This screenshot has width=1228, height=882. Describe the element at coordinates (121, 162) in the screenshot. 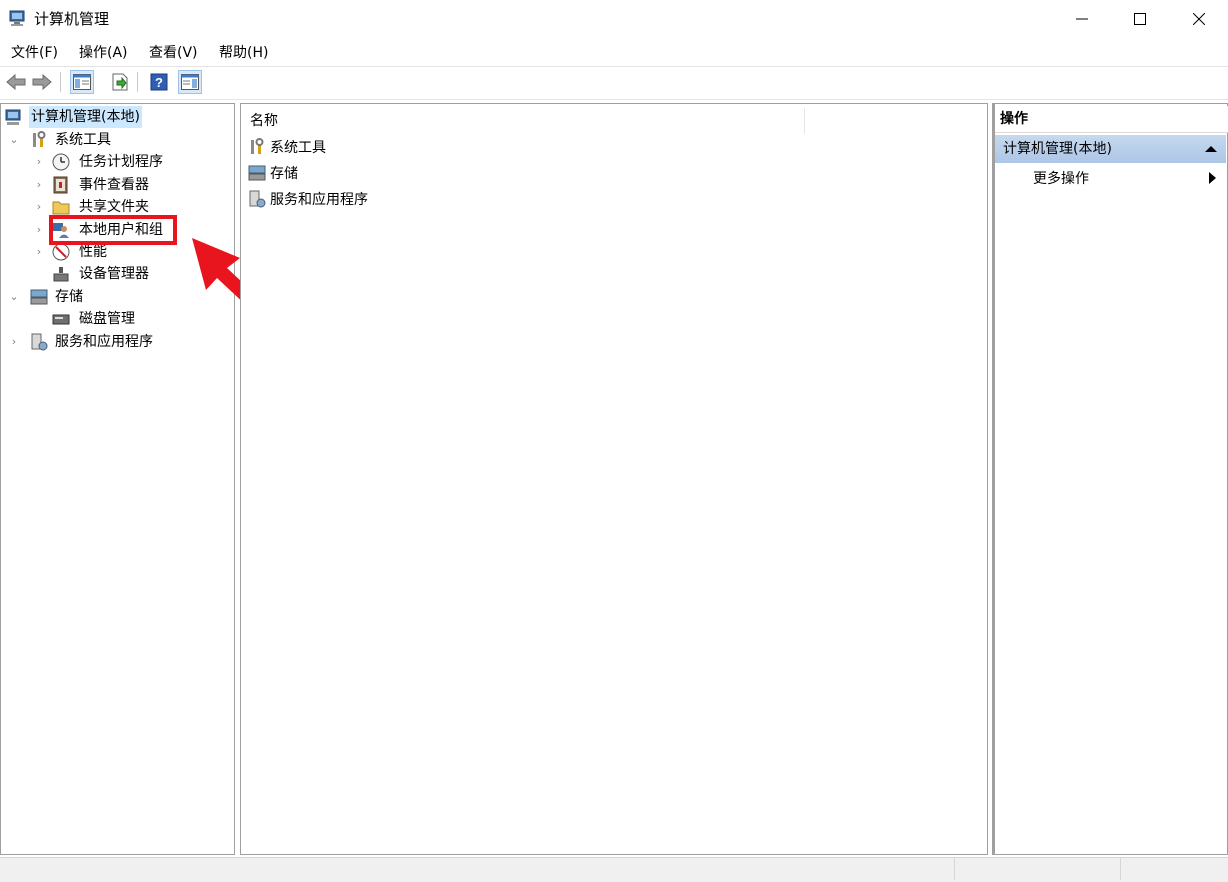

I see `tree-label: 任务计划程序` at that location.